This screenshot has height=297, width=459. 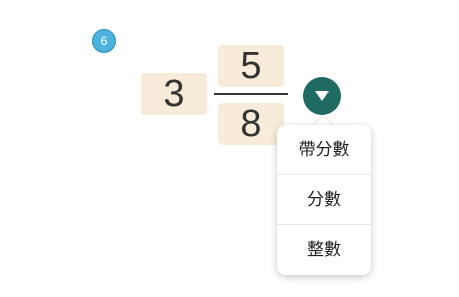 I want to click on menu-item-fraction: 分數, so click(x=324, y=200).